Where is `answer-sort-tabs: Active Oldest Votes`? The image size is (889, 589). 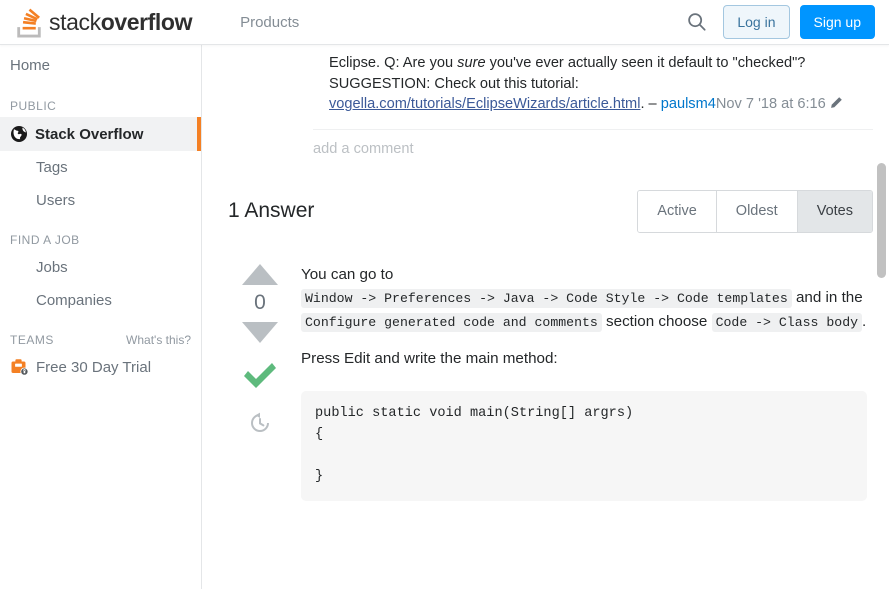 answer-sort-tabs: Active Oldest Votes is located at coordinates (755, 211).